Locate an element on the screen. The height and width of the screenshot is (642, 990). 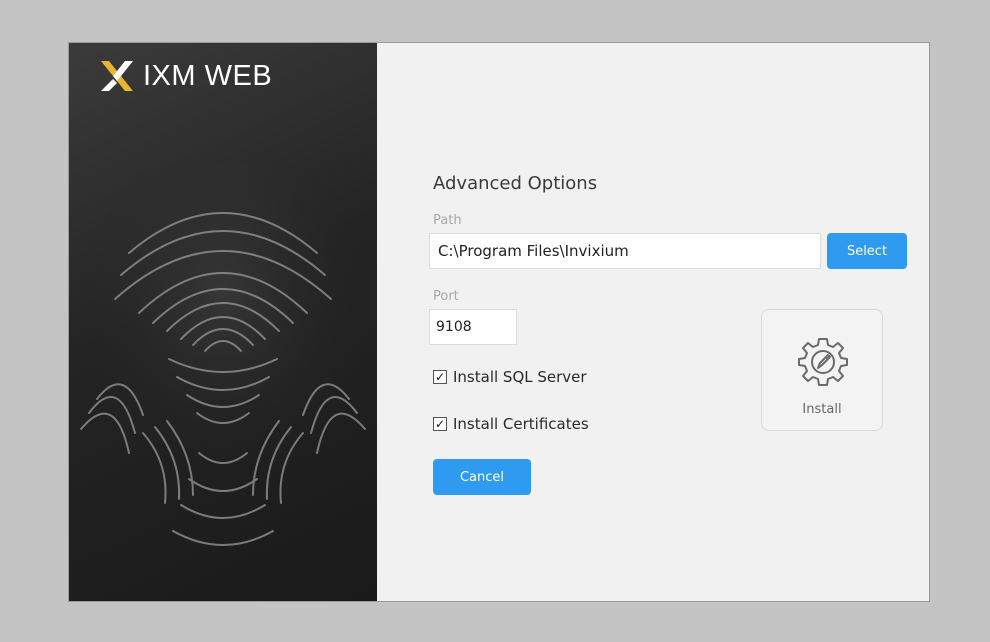
app-logo: IXM WEB is located at coordinates (185, 76).